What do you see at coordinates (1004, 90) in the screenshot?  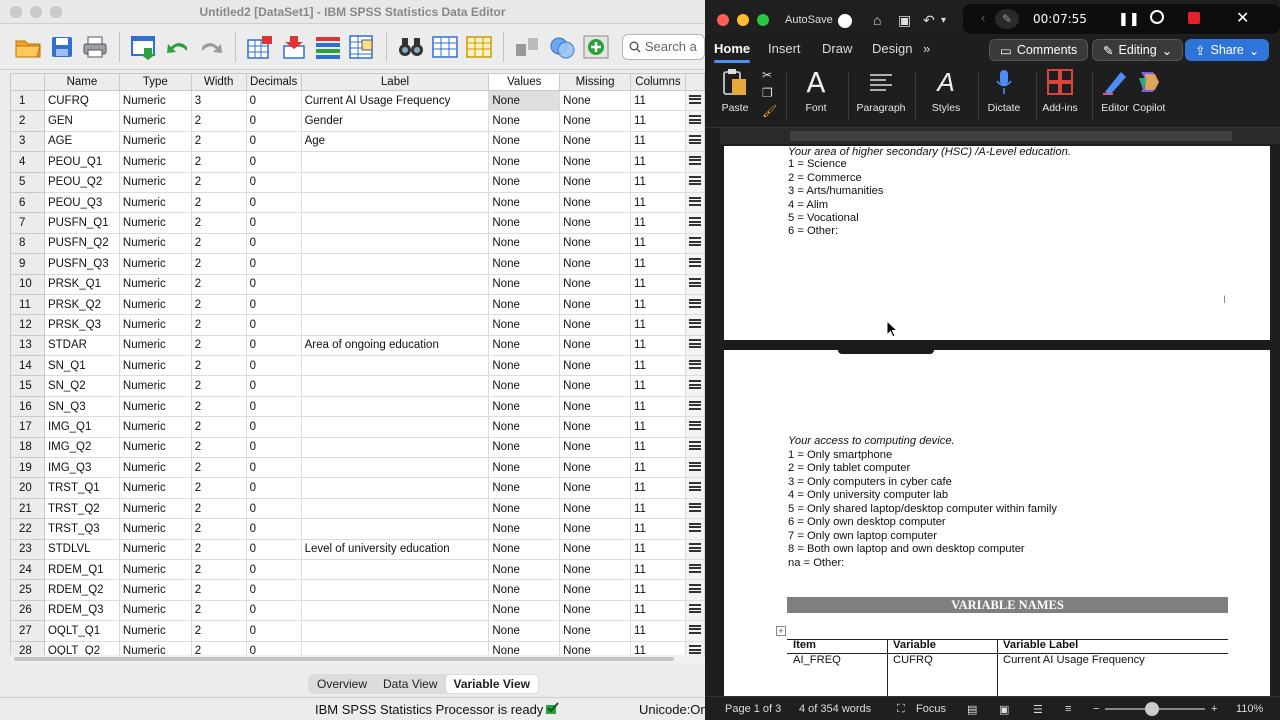 I see `dictate-group: Dictate` at bounding box center [1004, 90].